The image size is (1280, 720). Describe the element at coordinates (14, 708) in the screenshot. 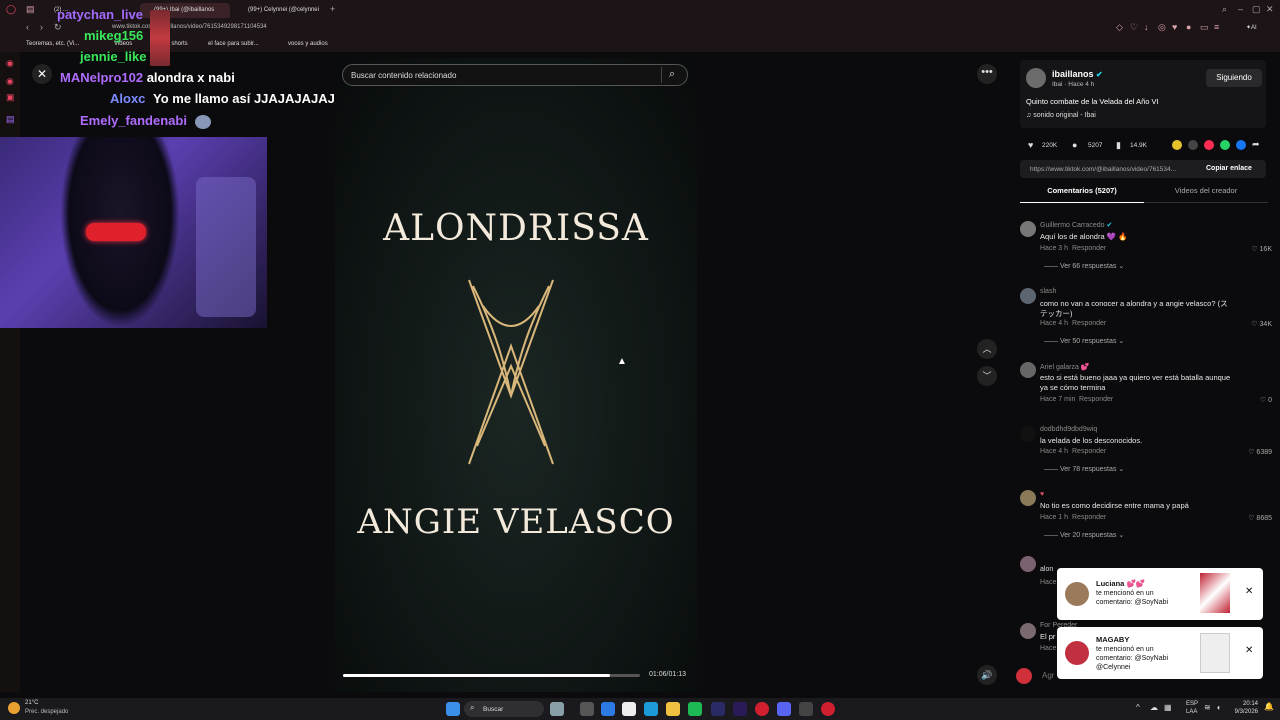

I see `weather-icon` at that location.